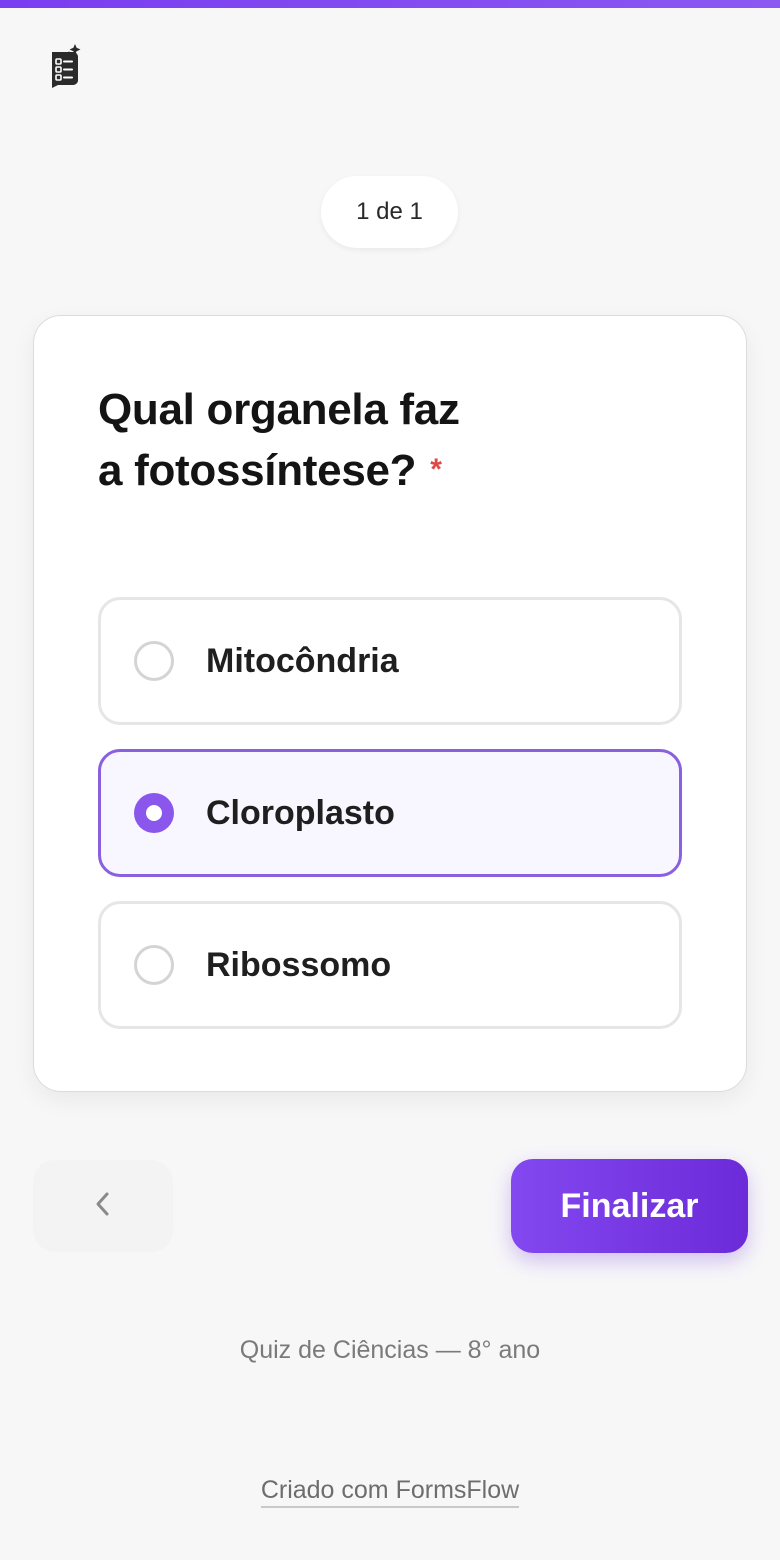 The height and width of the screenshot is (1560, 780). Describe the element at coordinates (390, 4) in the screenshot. I see `top-accent-bar` at that location.